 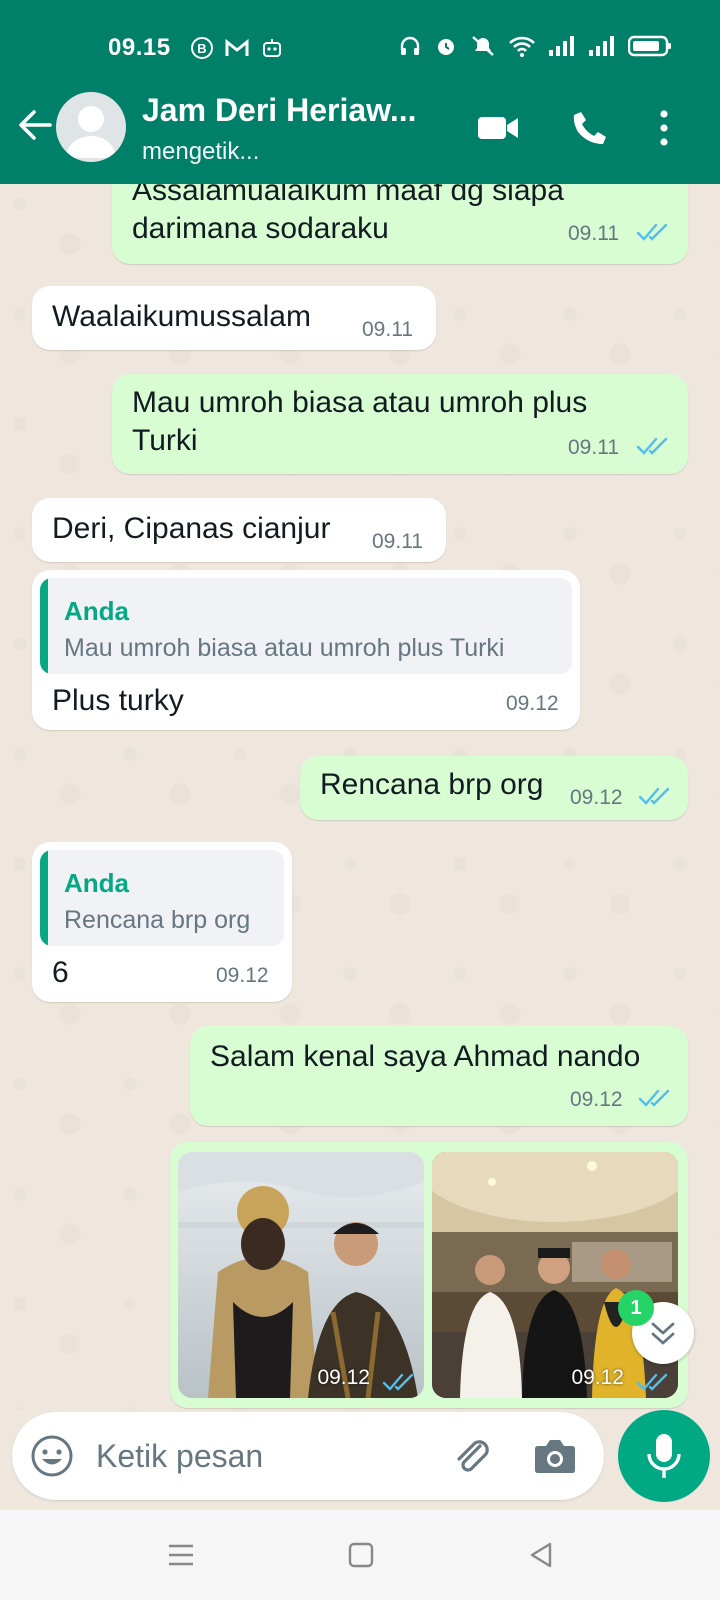 I want to click on gmail-icon, so click(x=237, y=50).